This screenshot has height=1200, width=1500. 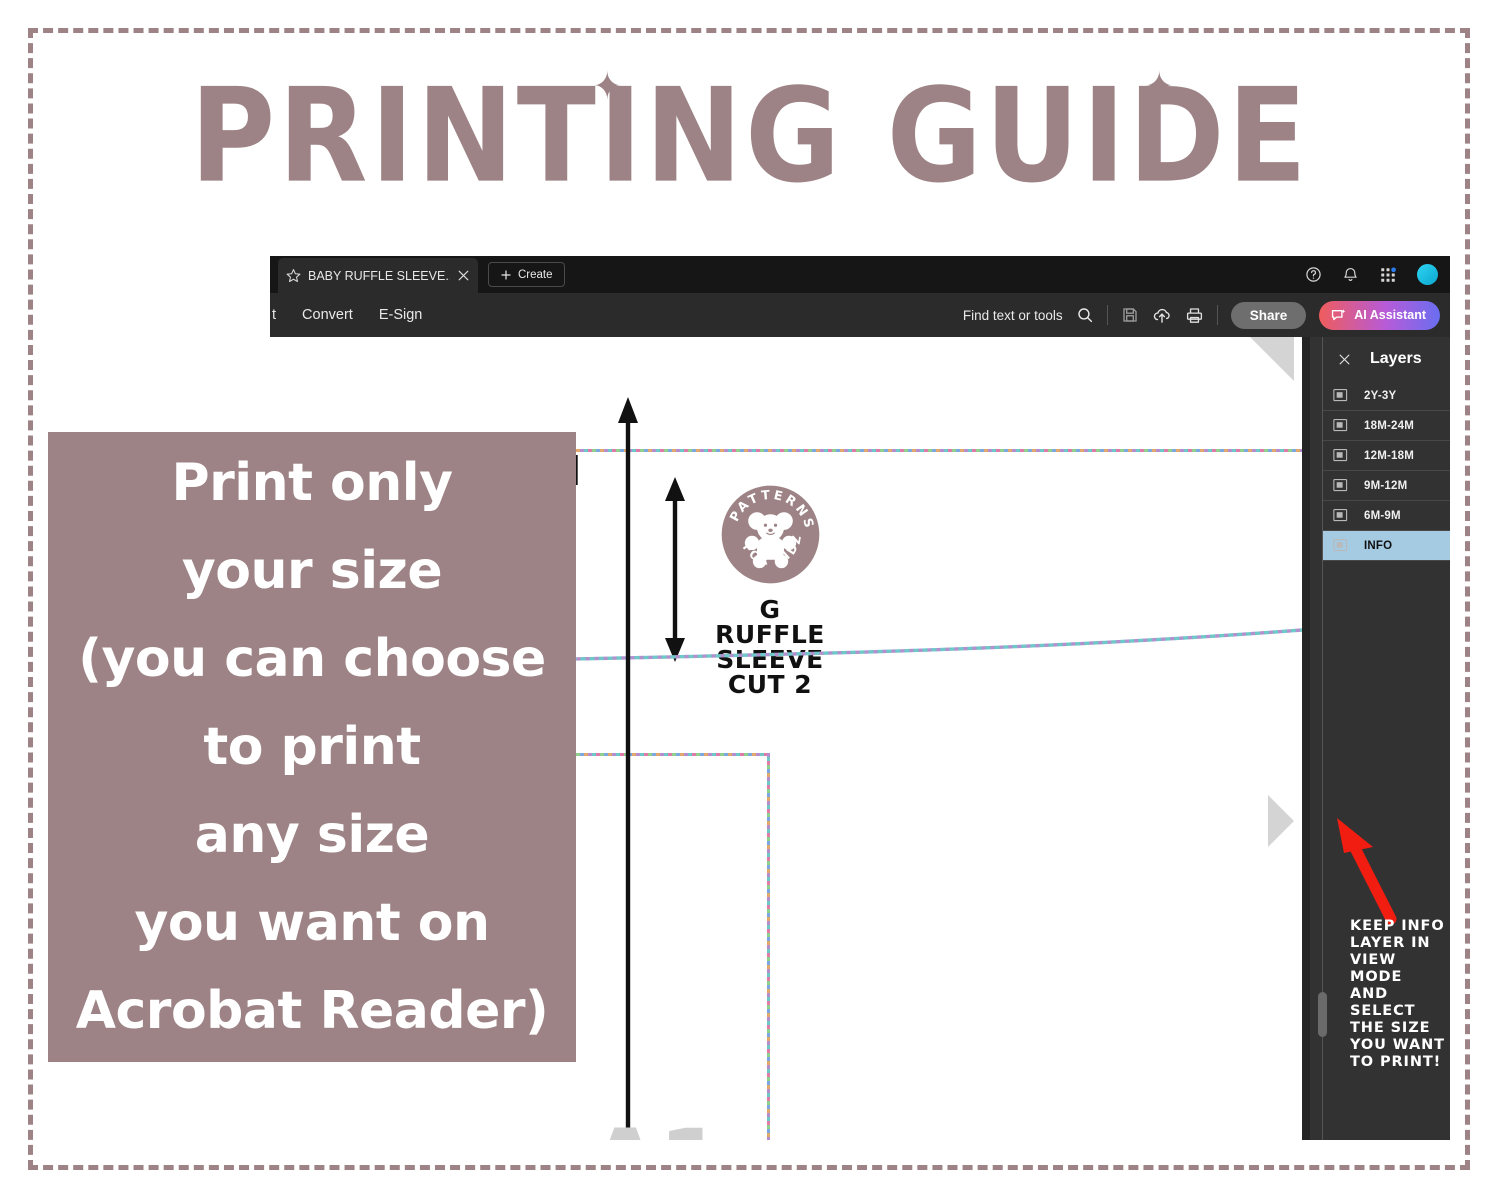 I want to click on overlay-line: you want on, so click(x=312, y=923).